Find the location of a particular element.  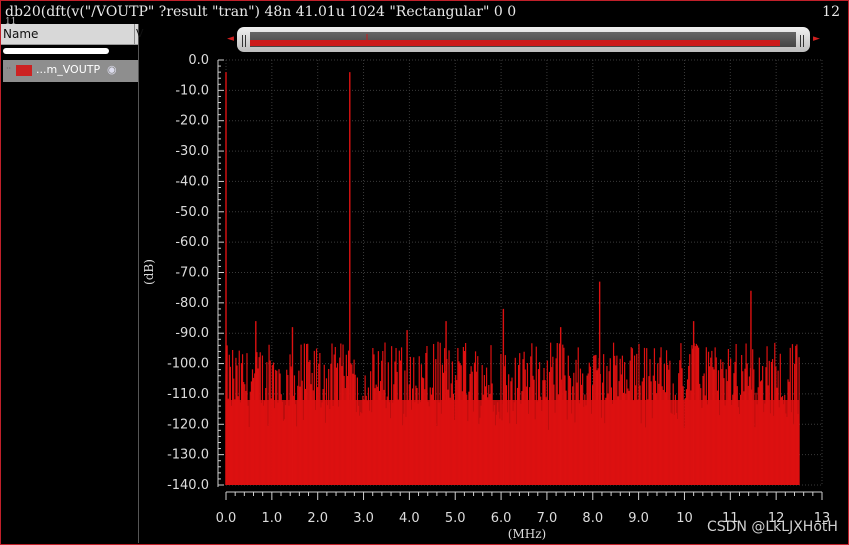

y-tick-label: -60.0 is located at coordinates (192, 242).